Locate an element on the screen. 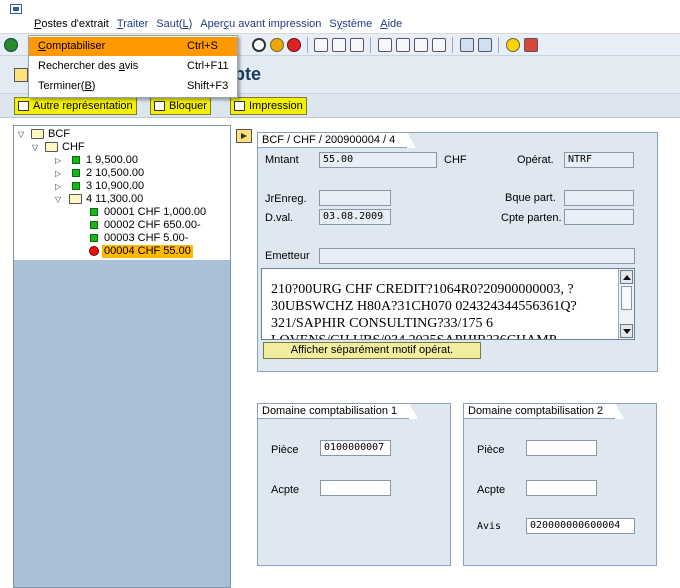 Image resolution: width=680 pixels, height=588 pixels. shortcut-text: Ctrl+S is located at coordinates (202, 46).